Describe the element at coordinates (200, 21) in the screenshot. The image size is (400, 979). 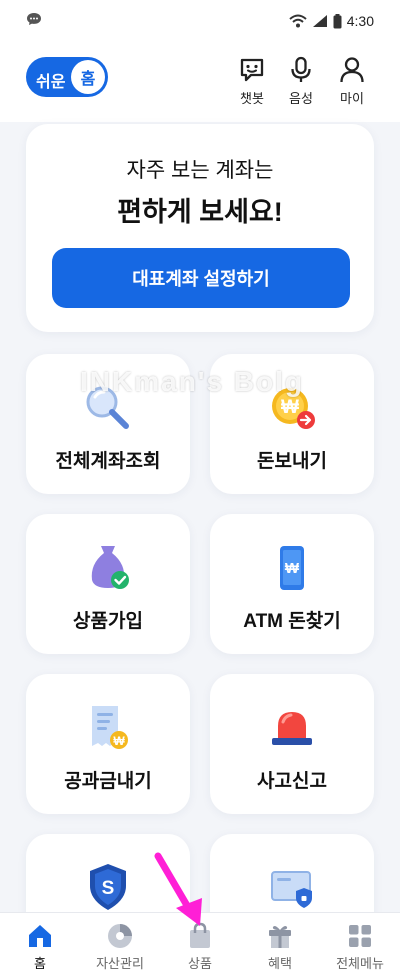
I see `status-bar: 4:30` at that location.